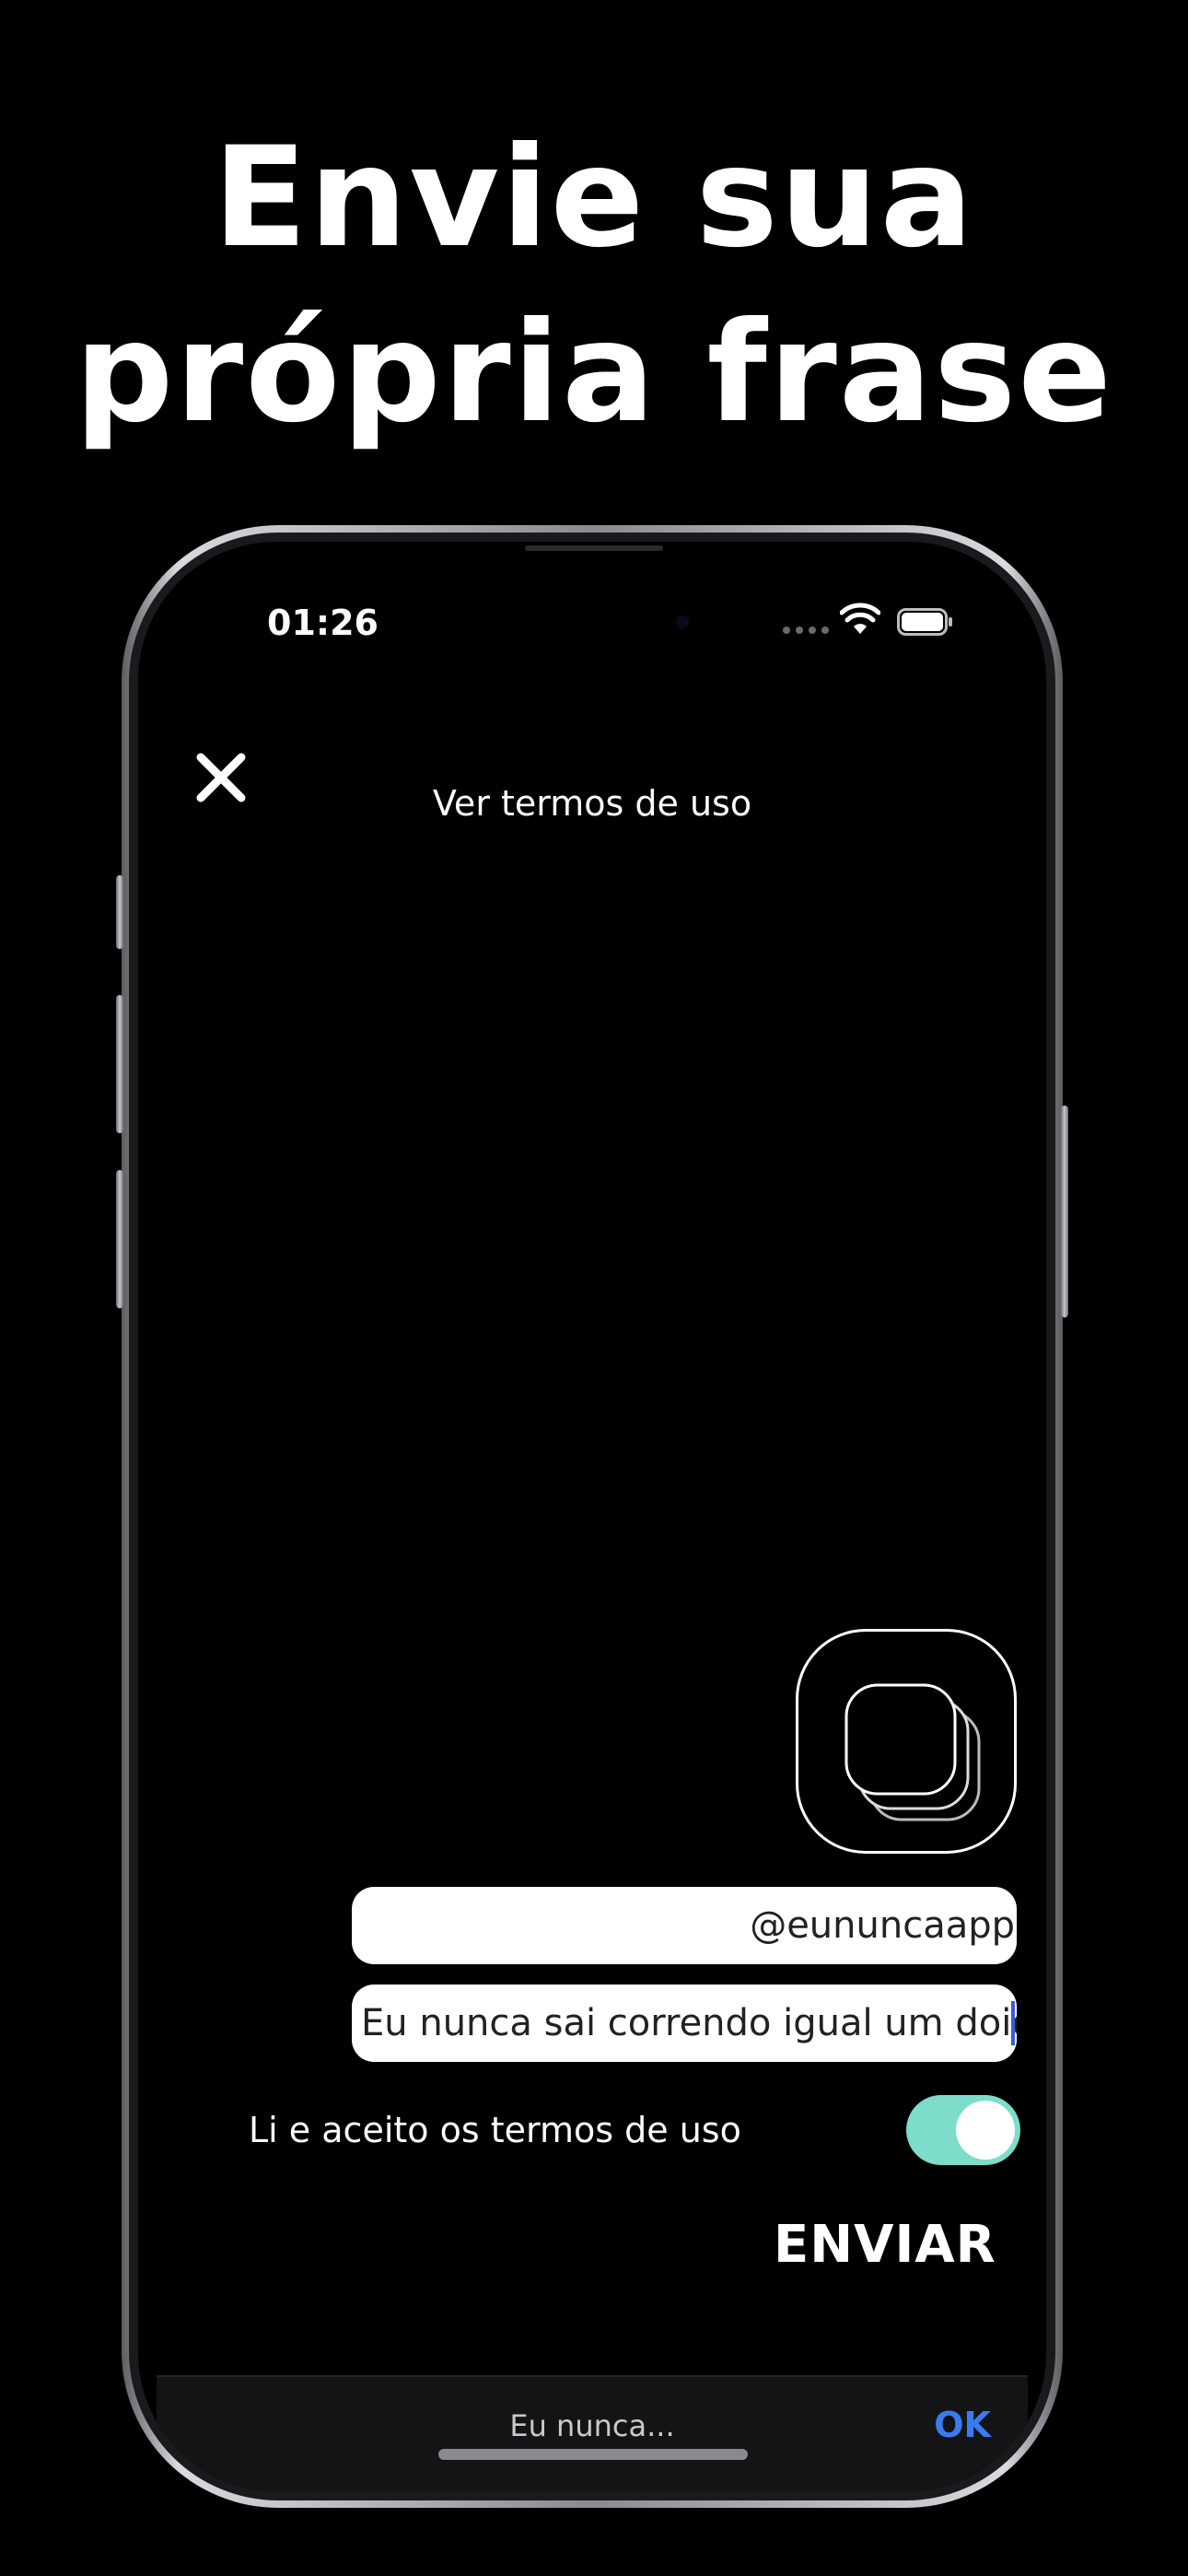 The width and height of the screenshot is (1188, 2576). I want to click on headline-line-1: Envie sua, so click(594, 198).